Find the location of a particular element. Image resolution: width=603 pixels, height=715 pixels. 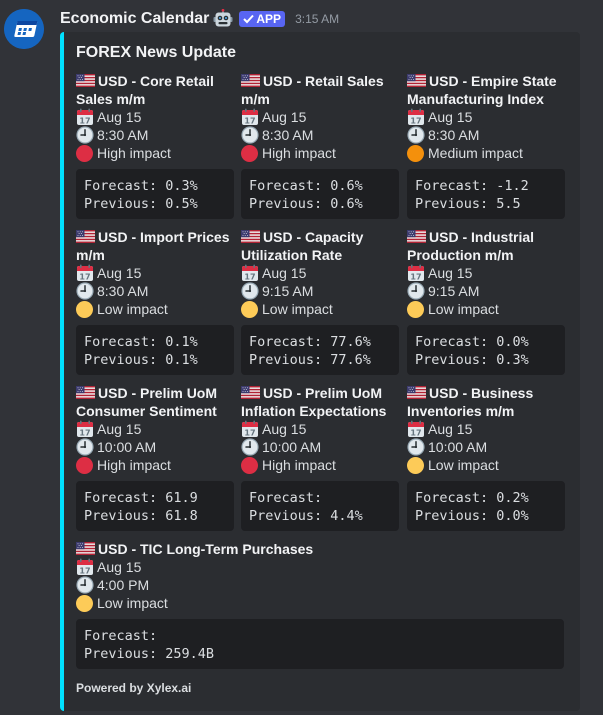

forecast-codeblock: Forecast: -1.2 Previous: 5.5 is located at coordinates (486, 194).